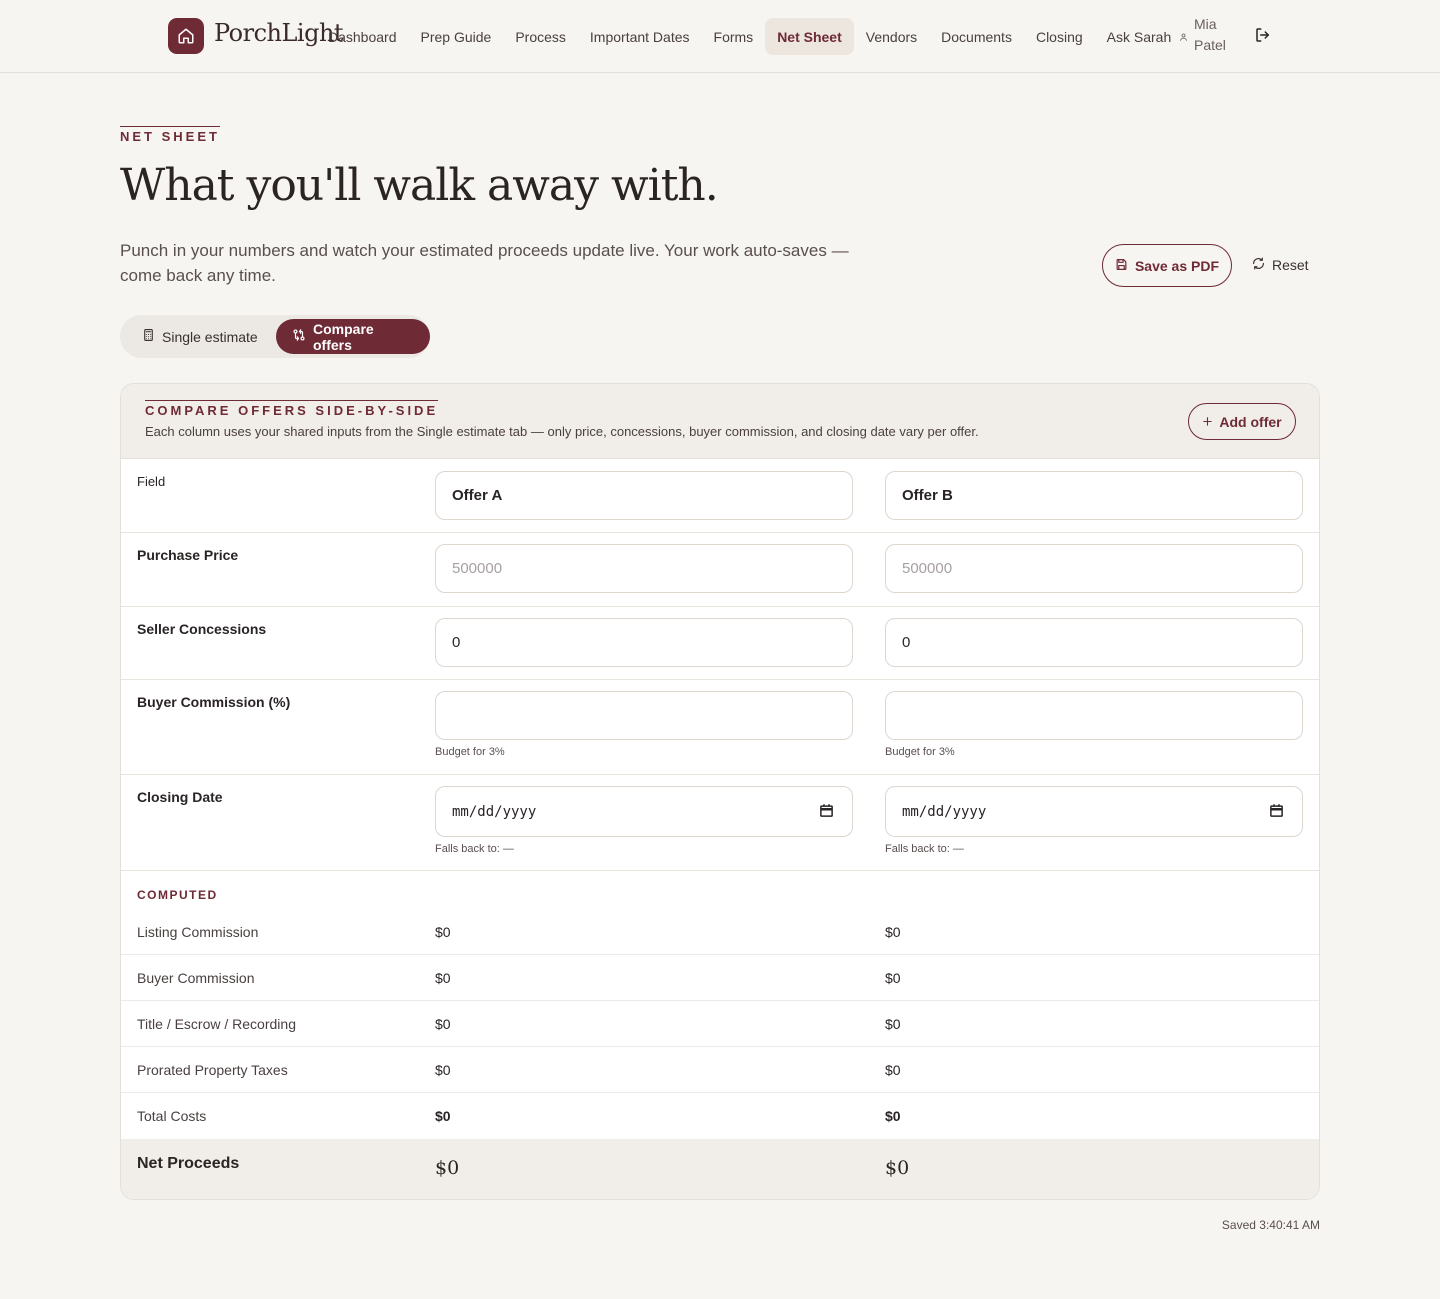  Describe the element at coordinates (494, 811) in the screenshot. I see `offer-a-closing-date-placeholder: mm/dd/yyyy` at that location.